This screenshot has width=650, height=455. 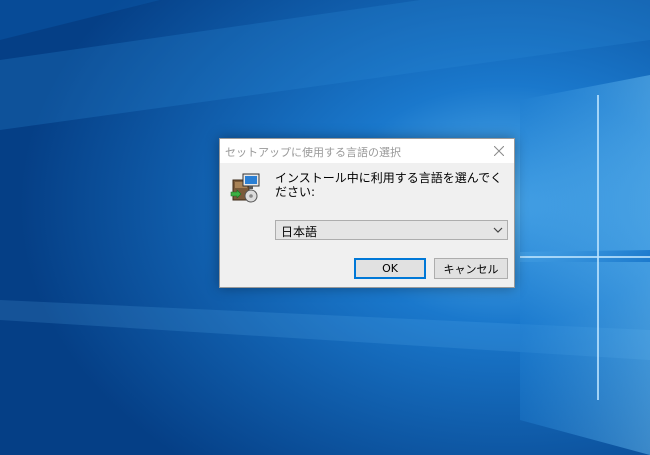 What do you see at coordinates (390, 268) in the screenshot?
I see `ok-button: OK` at bounding box center [390, 268].